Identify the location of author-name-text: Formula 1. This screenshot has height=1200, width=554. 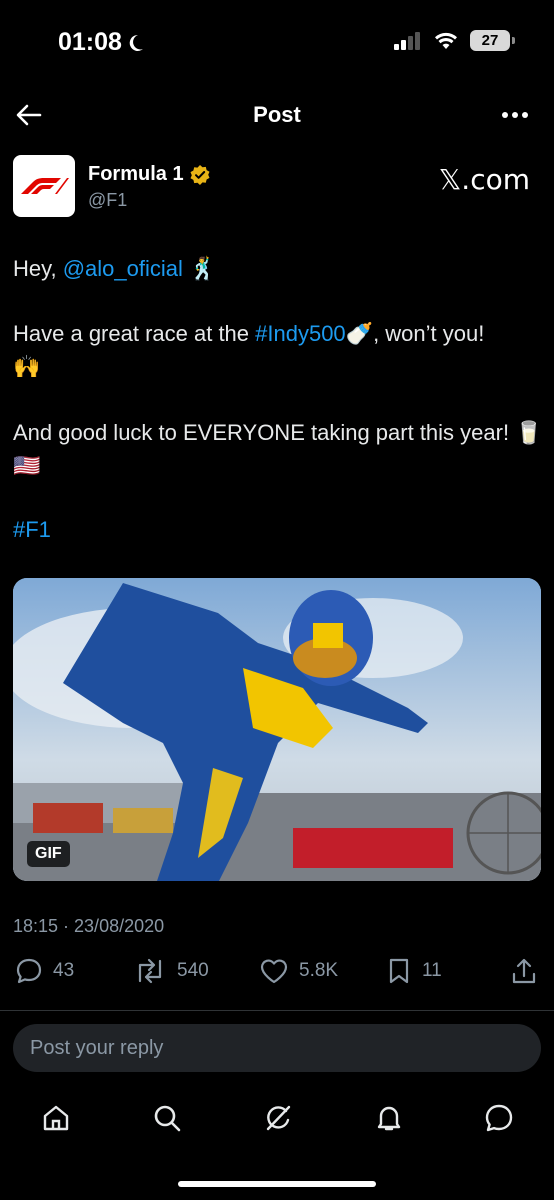
(136, 174).